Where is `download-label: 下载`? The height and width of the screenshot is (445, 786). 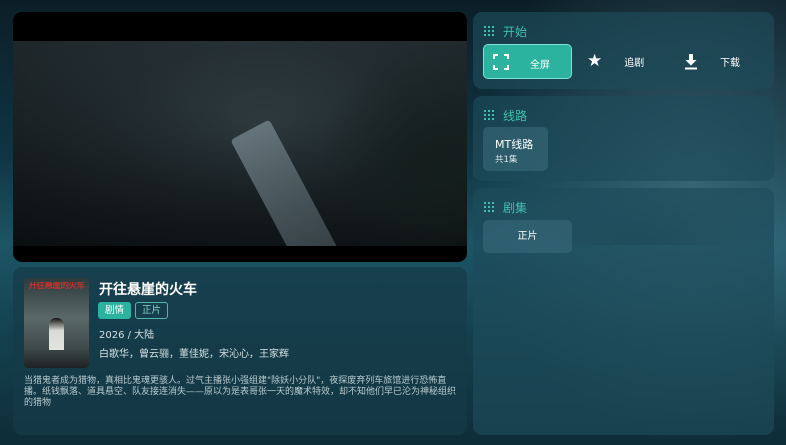 download-label: 下载 is located at coordinates (730, 63).